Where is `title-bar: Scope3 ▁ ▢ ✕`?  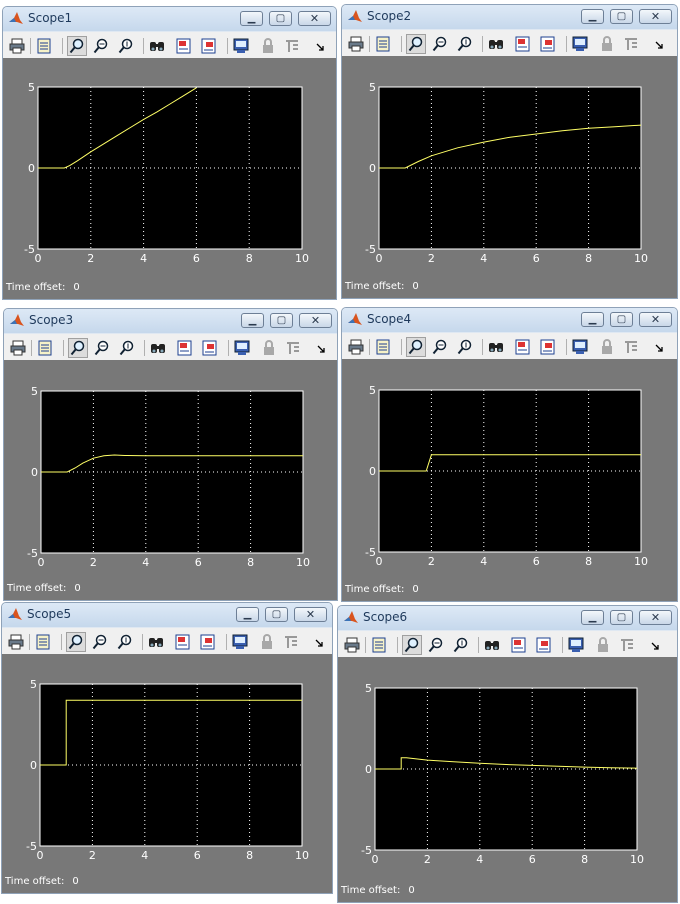 title-bar: Scope3 ▁ ▢ ✕ is located at coordinates (170, 321).